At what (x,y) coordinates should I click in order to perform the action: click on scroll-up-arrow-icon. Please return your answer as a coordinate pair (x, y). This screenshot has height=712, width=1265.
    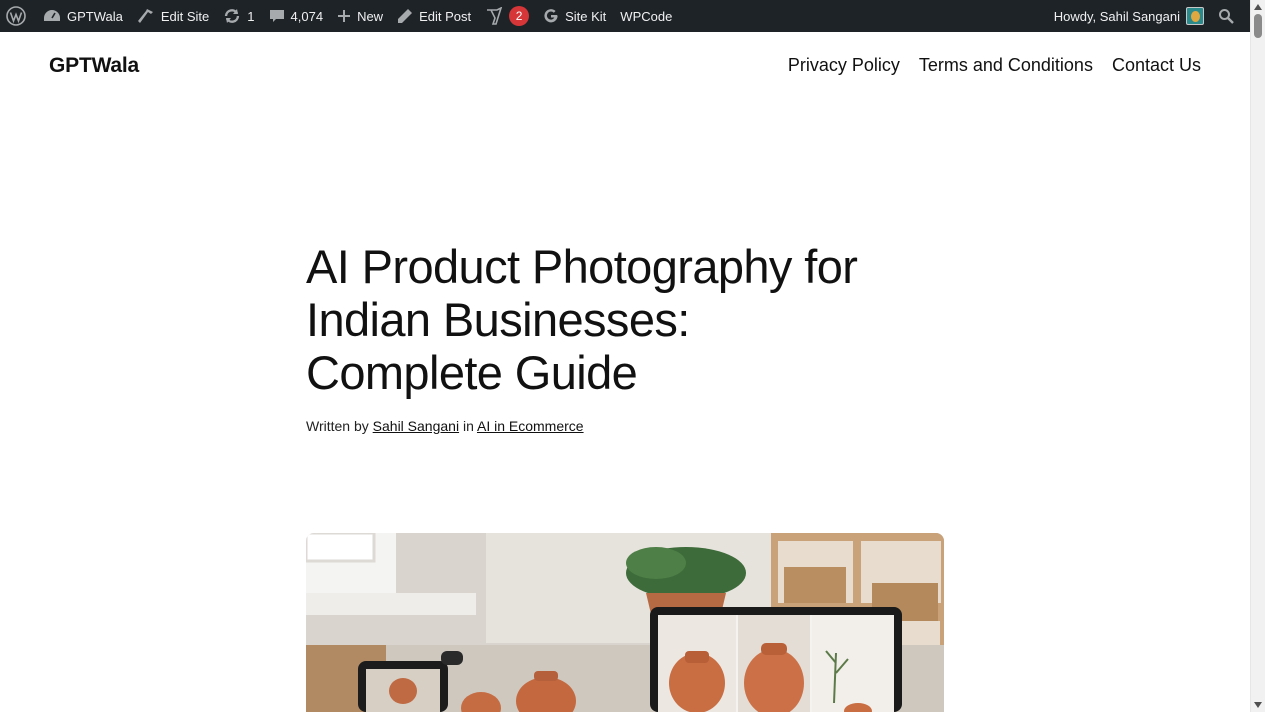
    Looking at the image, I should click on (1258, 7).